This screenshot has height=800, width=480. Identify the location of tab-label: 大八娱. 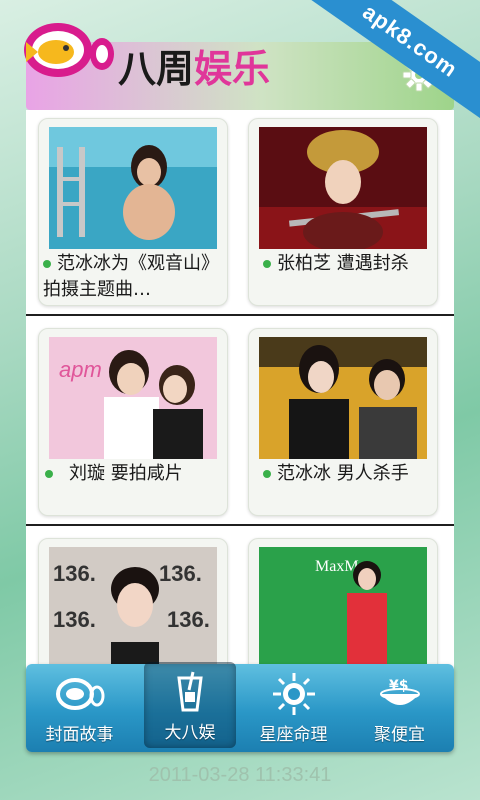
(190, 733).